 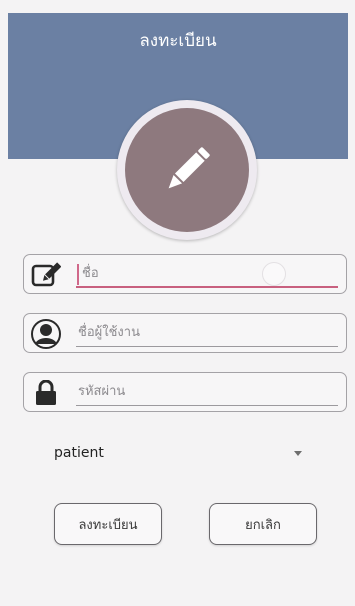 What do you see at coordinates (46, 334) in the screenshot?
I see `user-icon` at bounding box center [46, 334].